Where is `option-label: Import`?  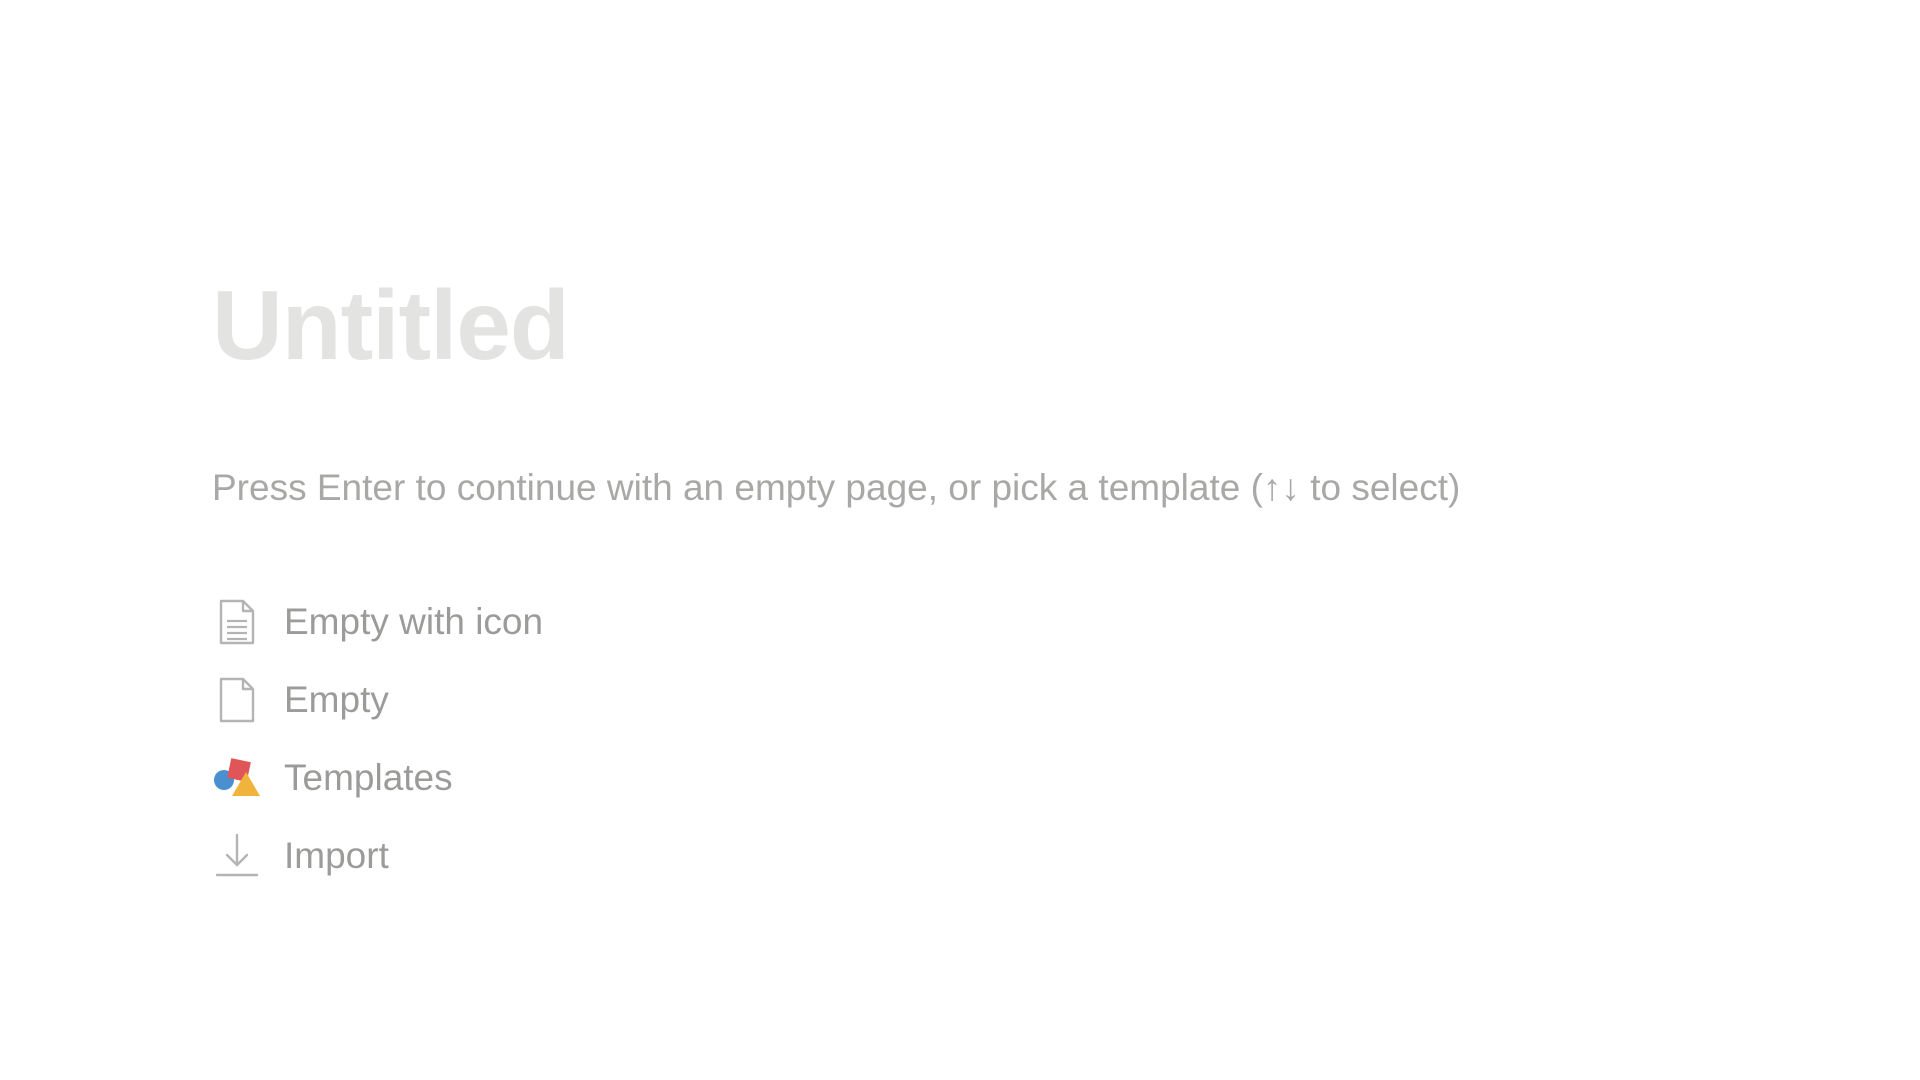
option-label: Import is located at coordinates (336, 855).